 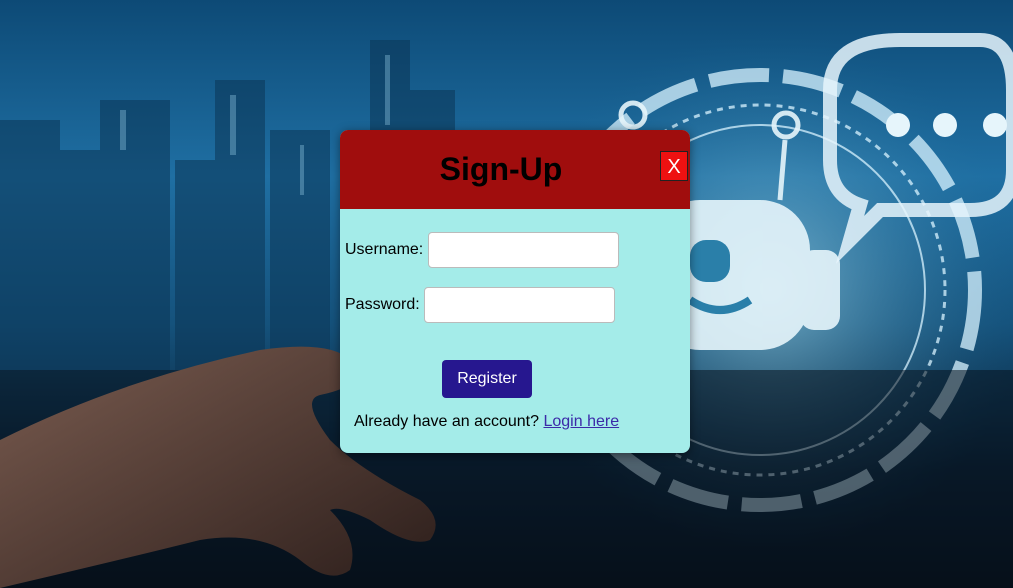 I want to click on modal-header: Sign-Up X, so click(x=515, y=169).